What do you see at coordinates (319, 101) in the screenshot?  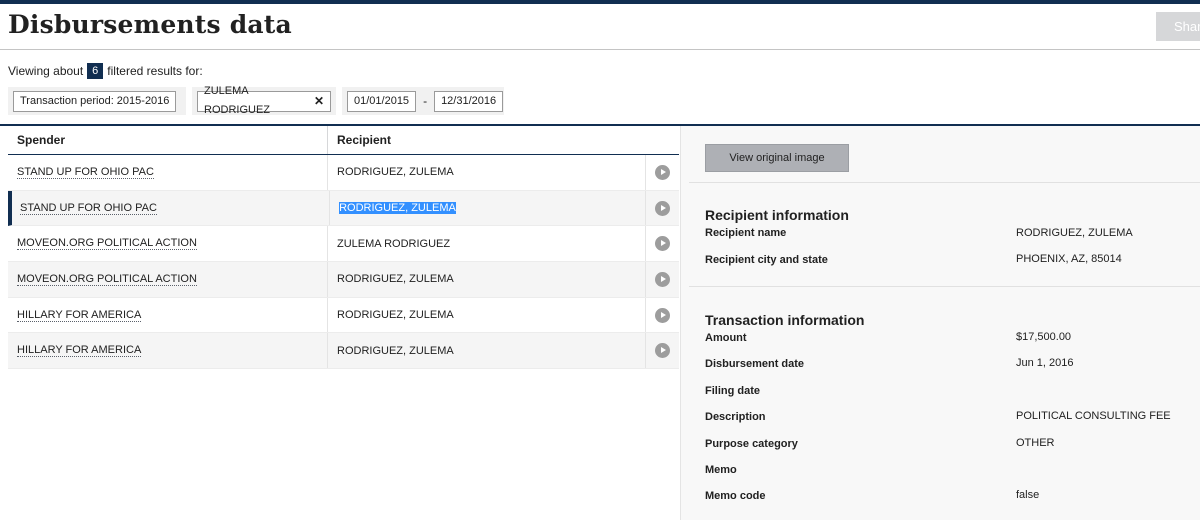 I see `remove-filter-icon: ✕` at bounding box center [319, 101].